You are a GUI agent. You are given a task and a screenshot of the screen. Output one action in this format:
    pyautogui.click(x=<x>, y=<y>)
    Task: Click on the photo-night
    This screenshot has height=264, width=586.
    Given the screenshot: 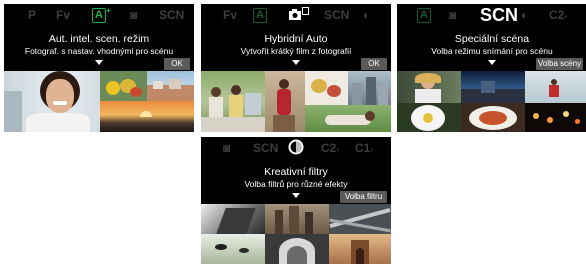 What is the action you would take?
    pyautogui.click(x=555, y=117)
    